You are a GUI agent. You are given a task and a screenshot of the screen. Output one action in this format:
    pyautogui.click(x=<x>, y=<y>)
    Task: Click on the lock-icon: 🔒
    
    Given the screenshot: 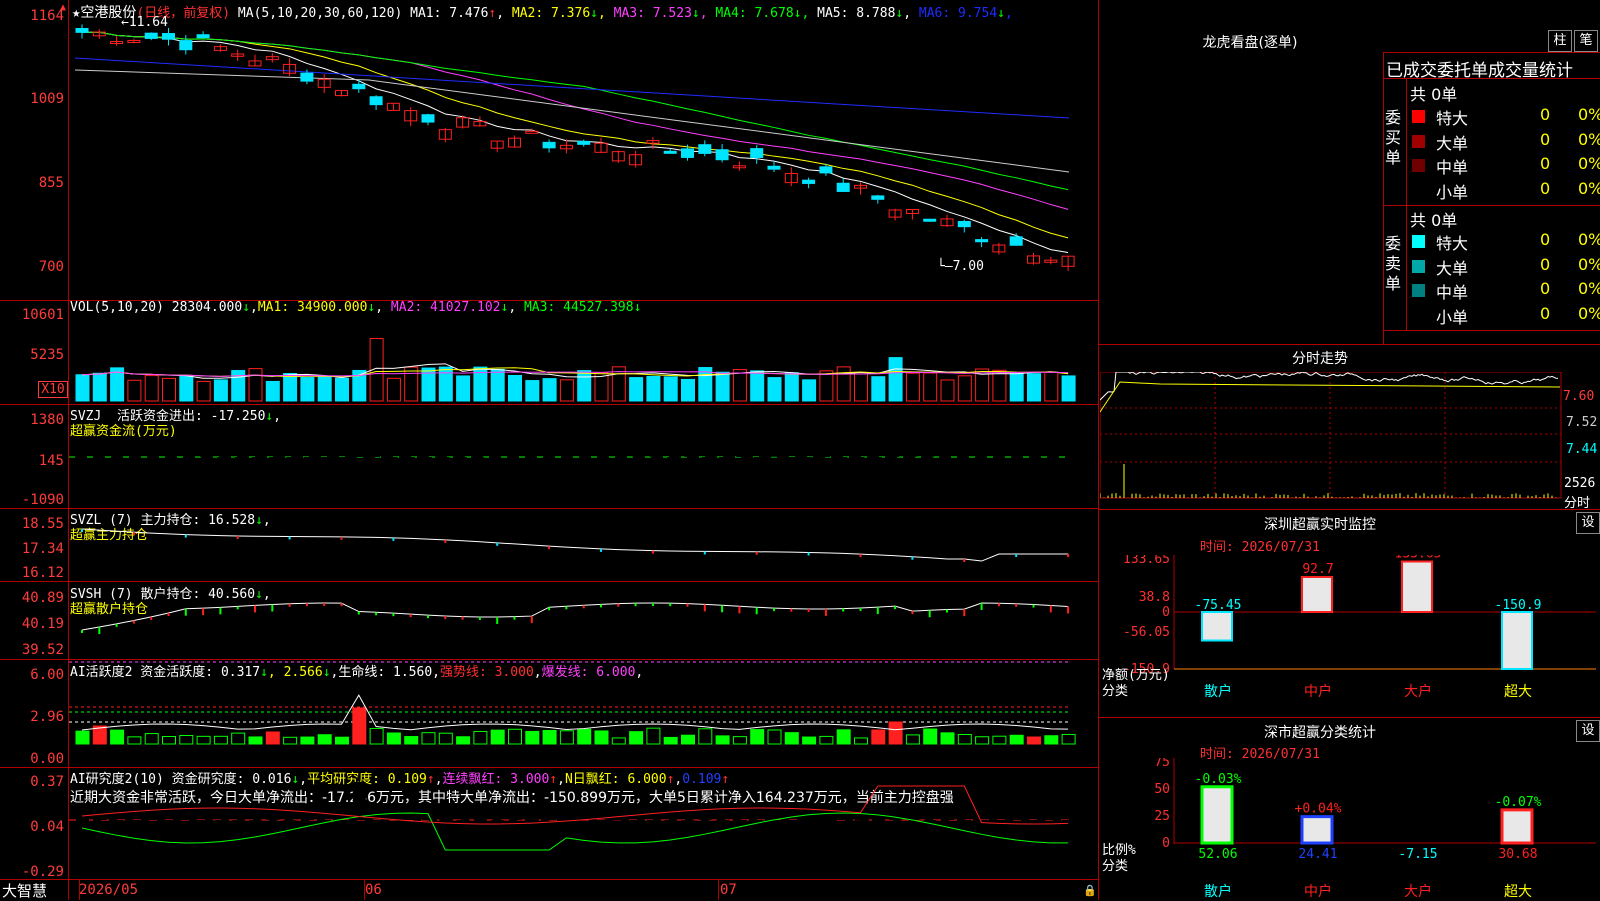 What is the action you would take?
    pyautogui.click(x=1090, y=890)
    